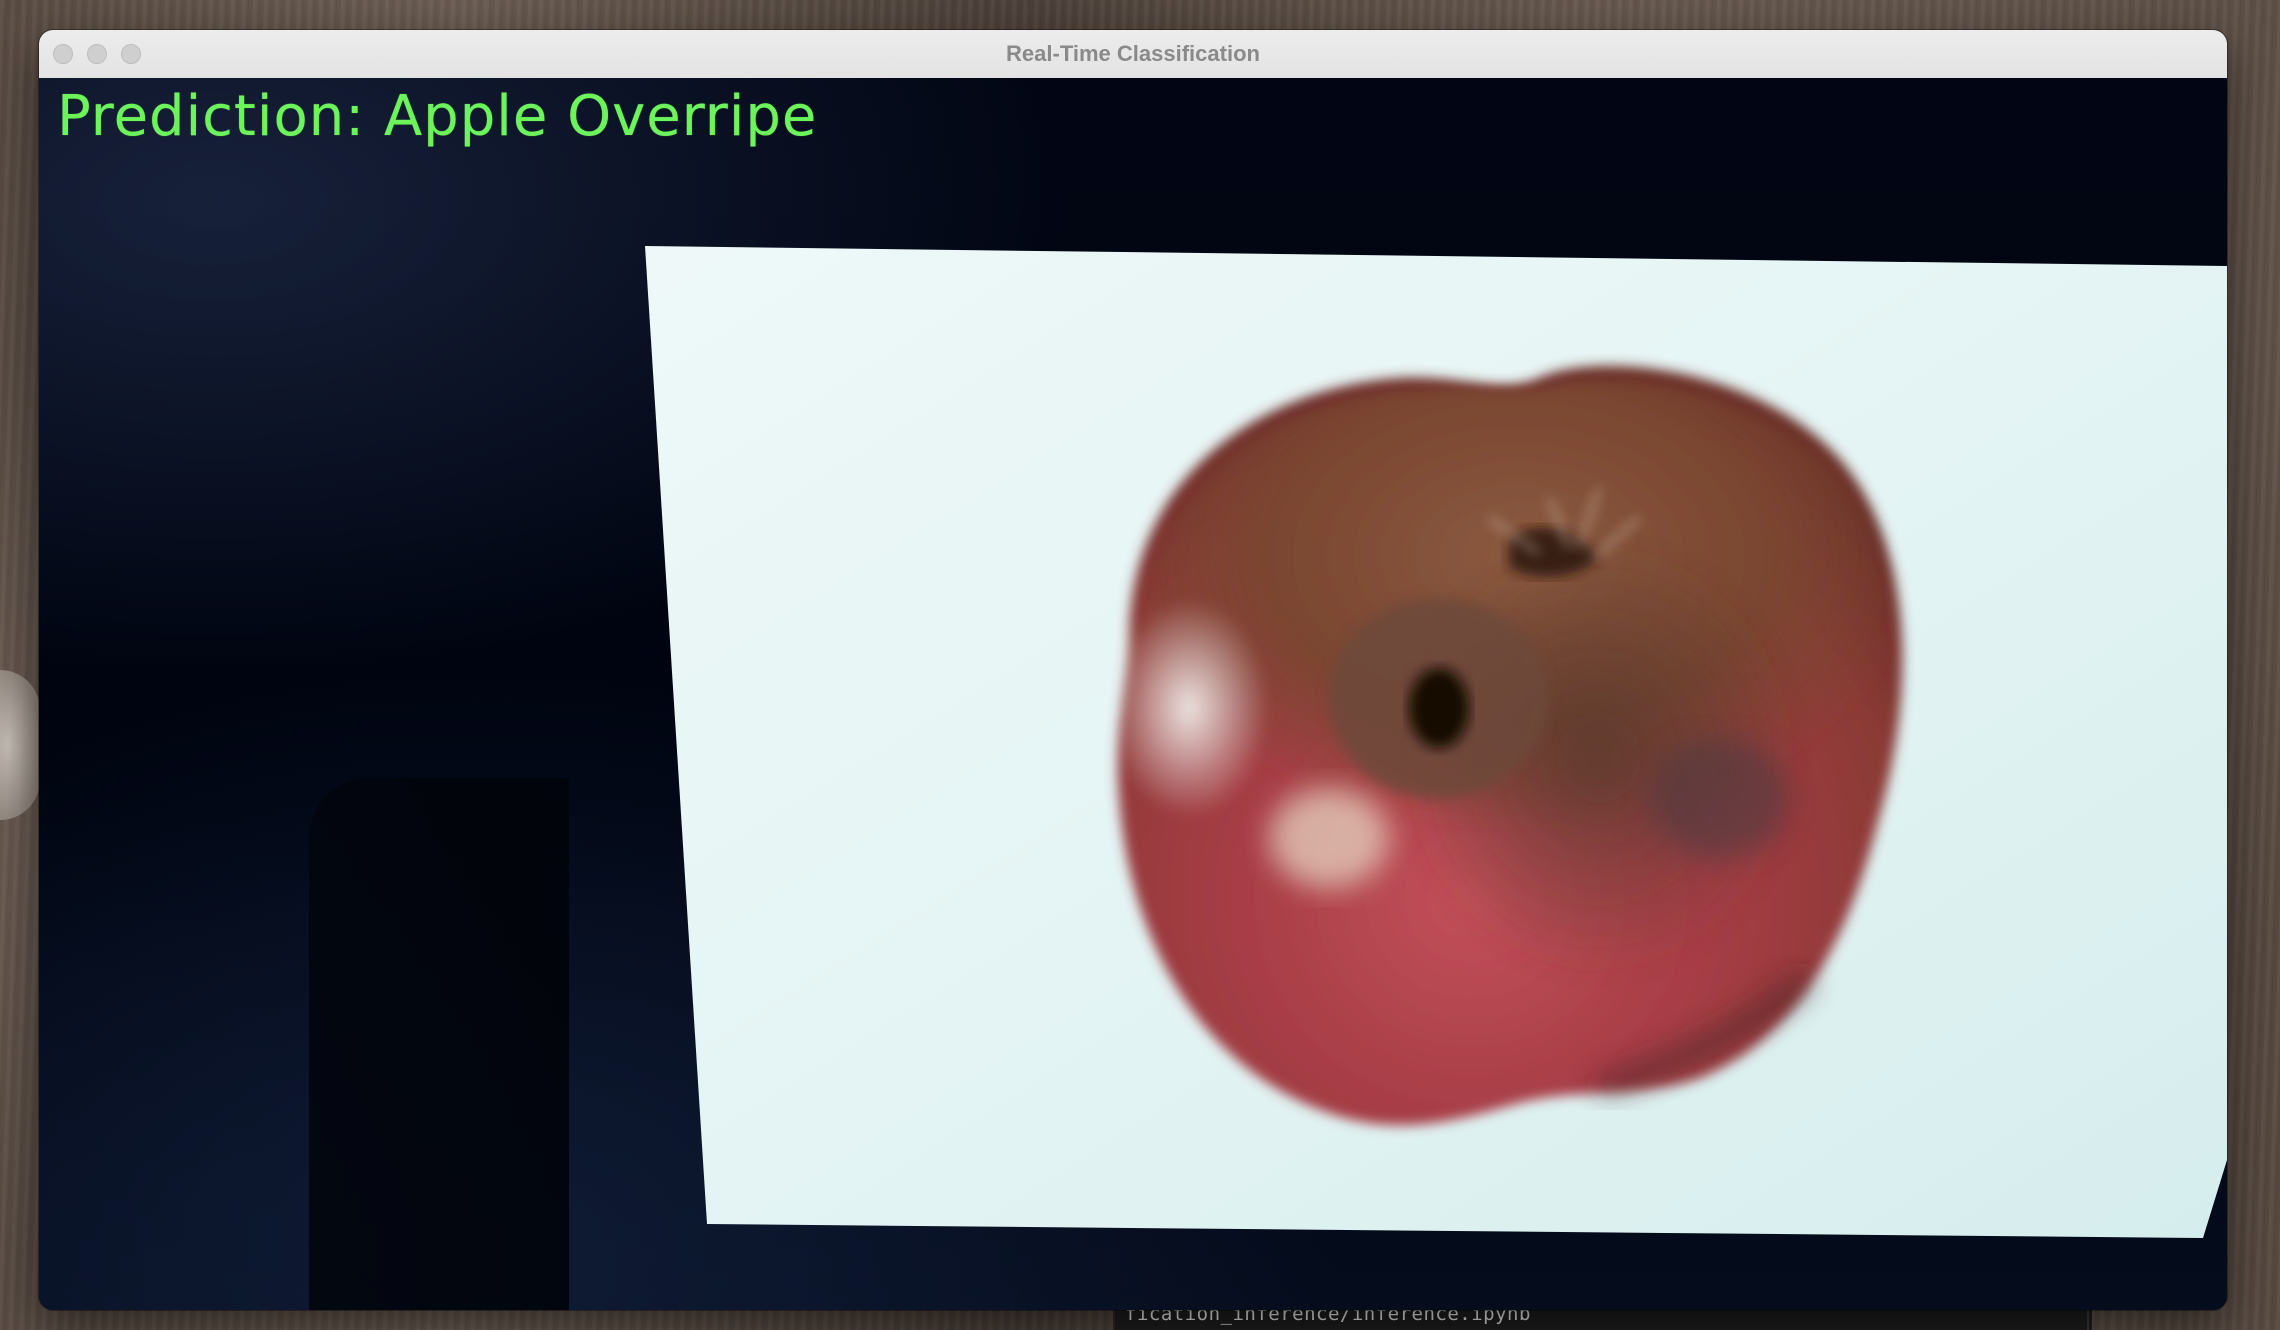  I want to click on window-title: Real-Time Classification, so click(1133, 53).